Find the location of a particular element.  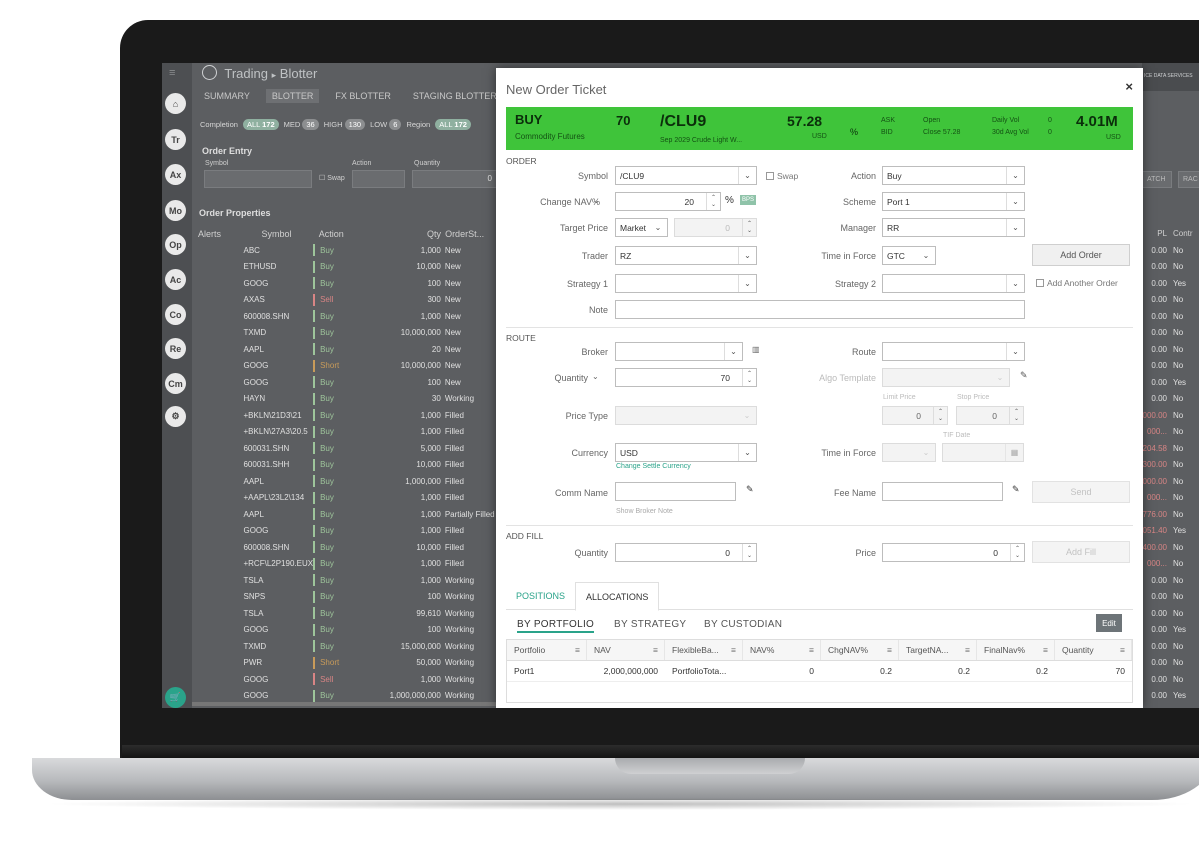

table-row: +BKLN\21D3\21 Buy 1,000 Filled is located at coordinates (347, 415).